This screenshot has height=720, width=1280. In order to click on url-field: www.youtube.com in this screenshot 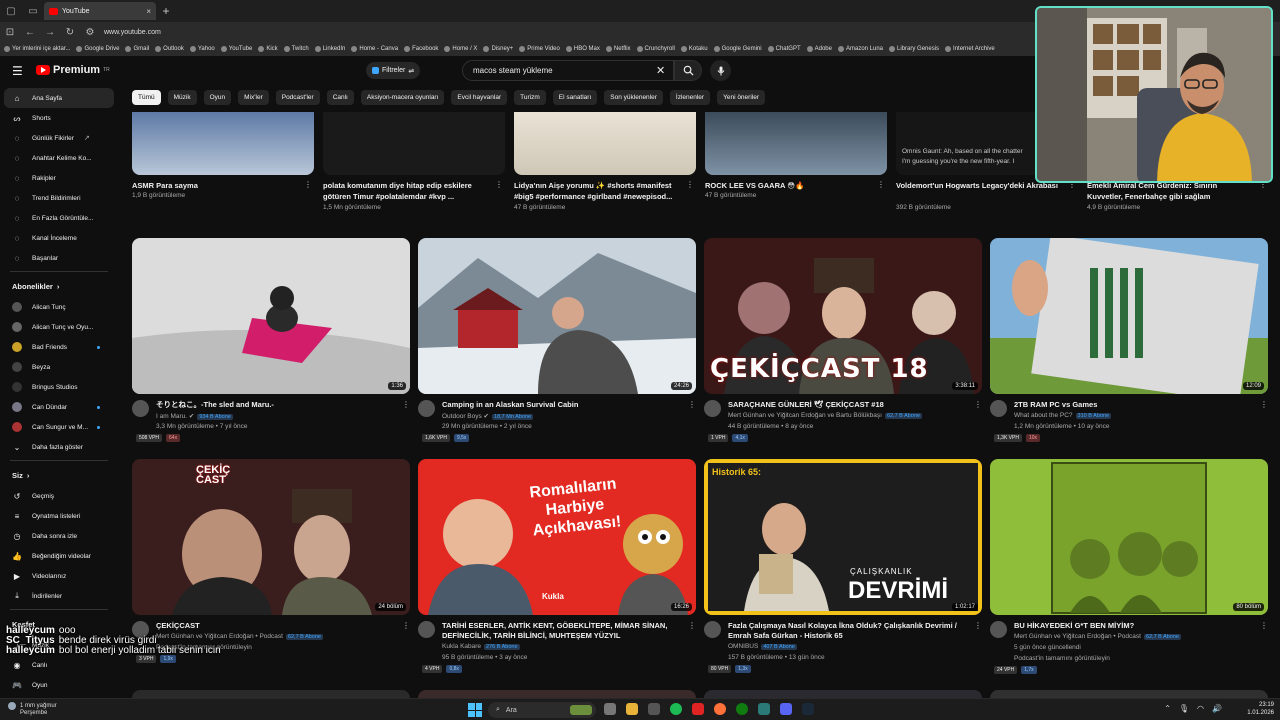, I will do `click(132, 32)`.